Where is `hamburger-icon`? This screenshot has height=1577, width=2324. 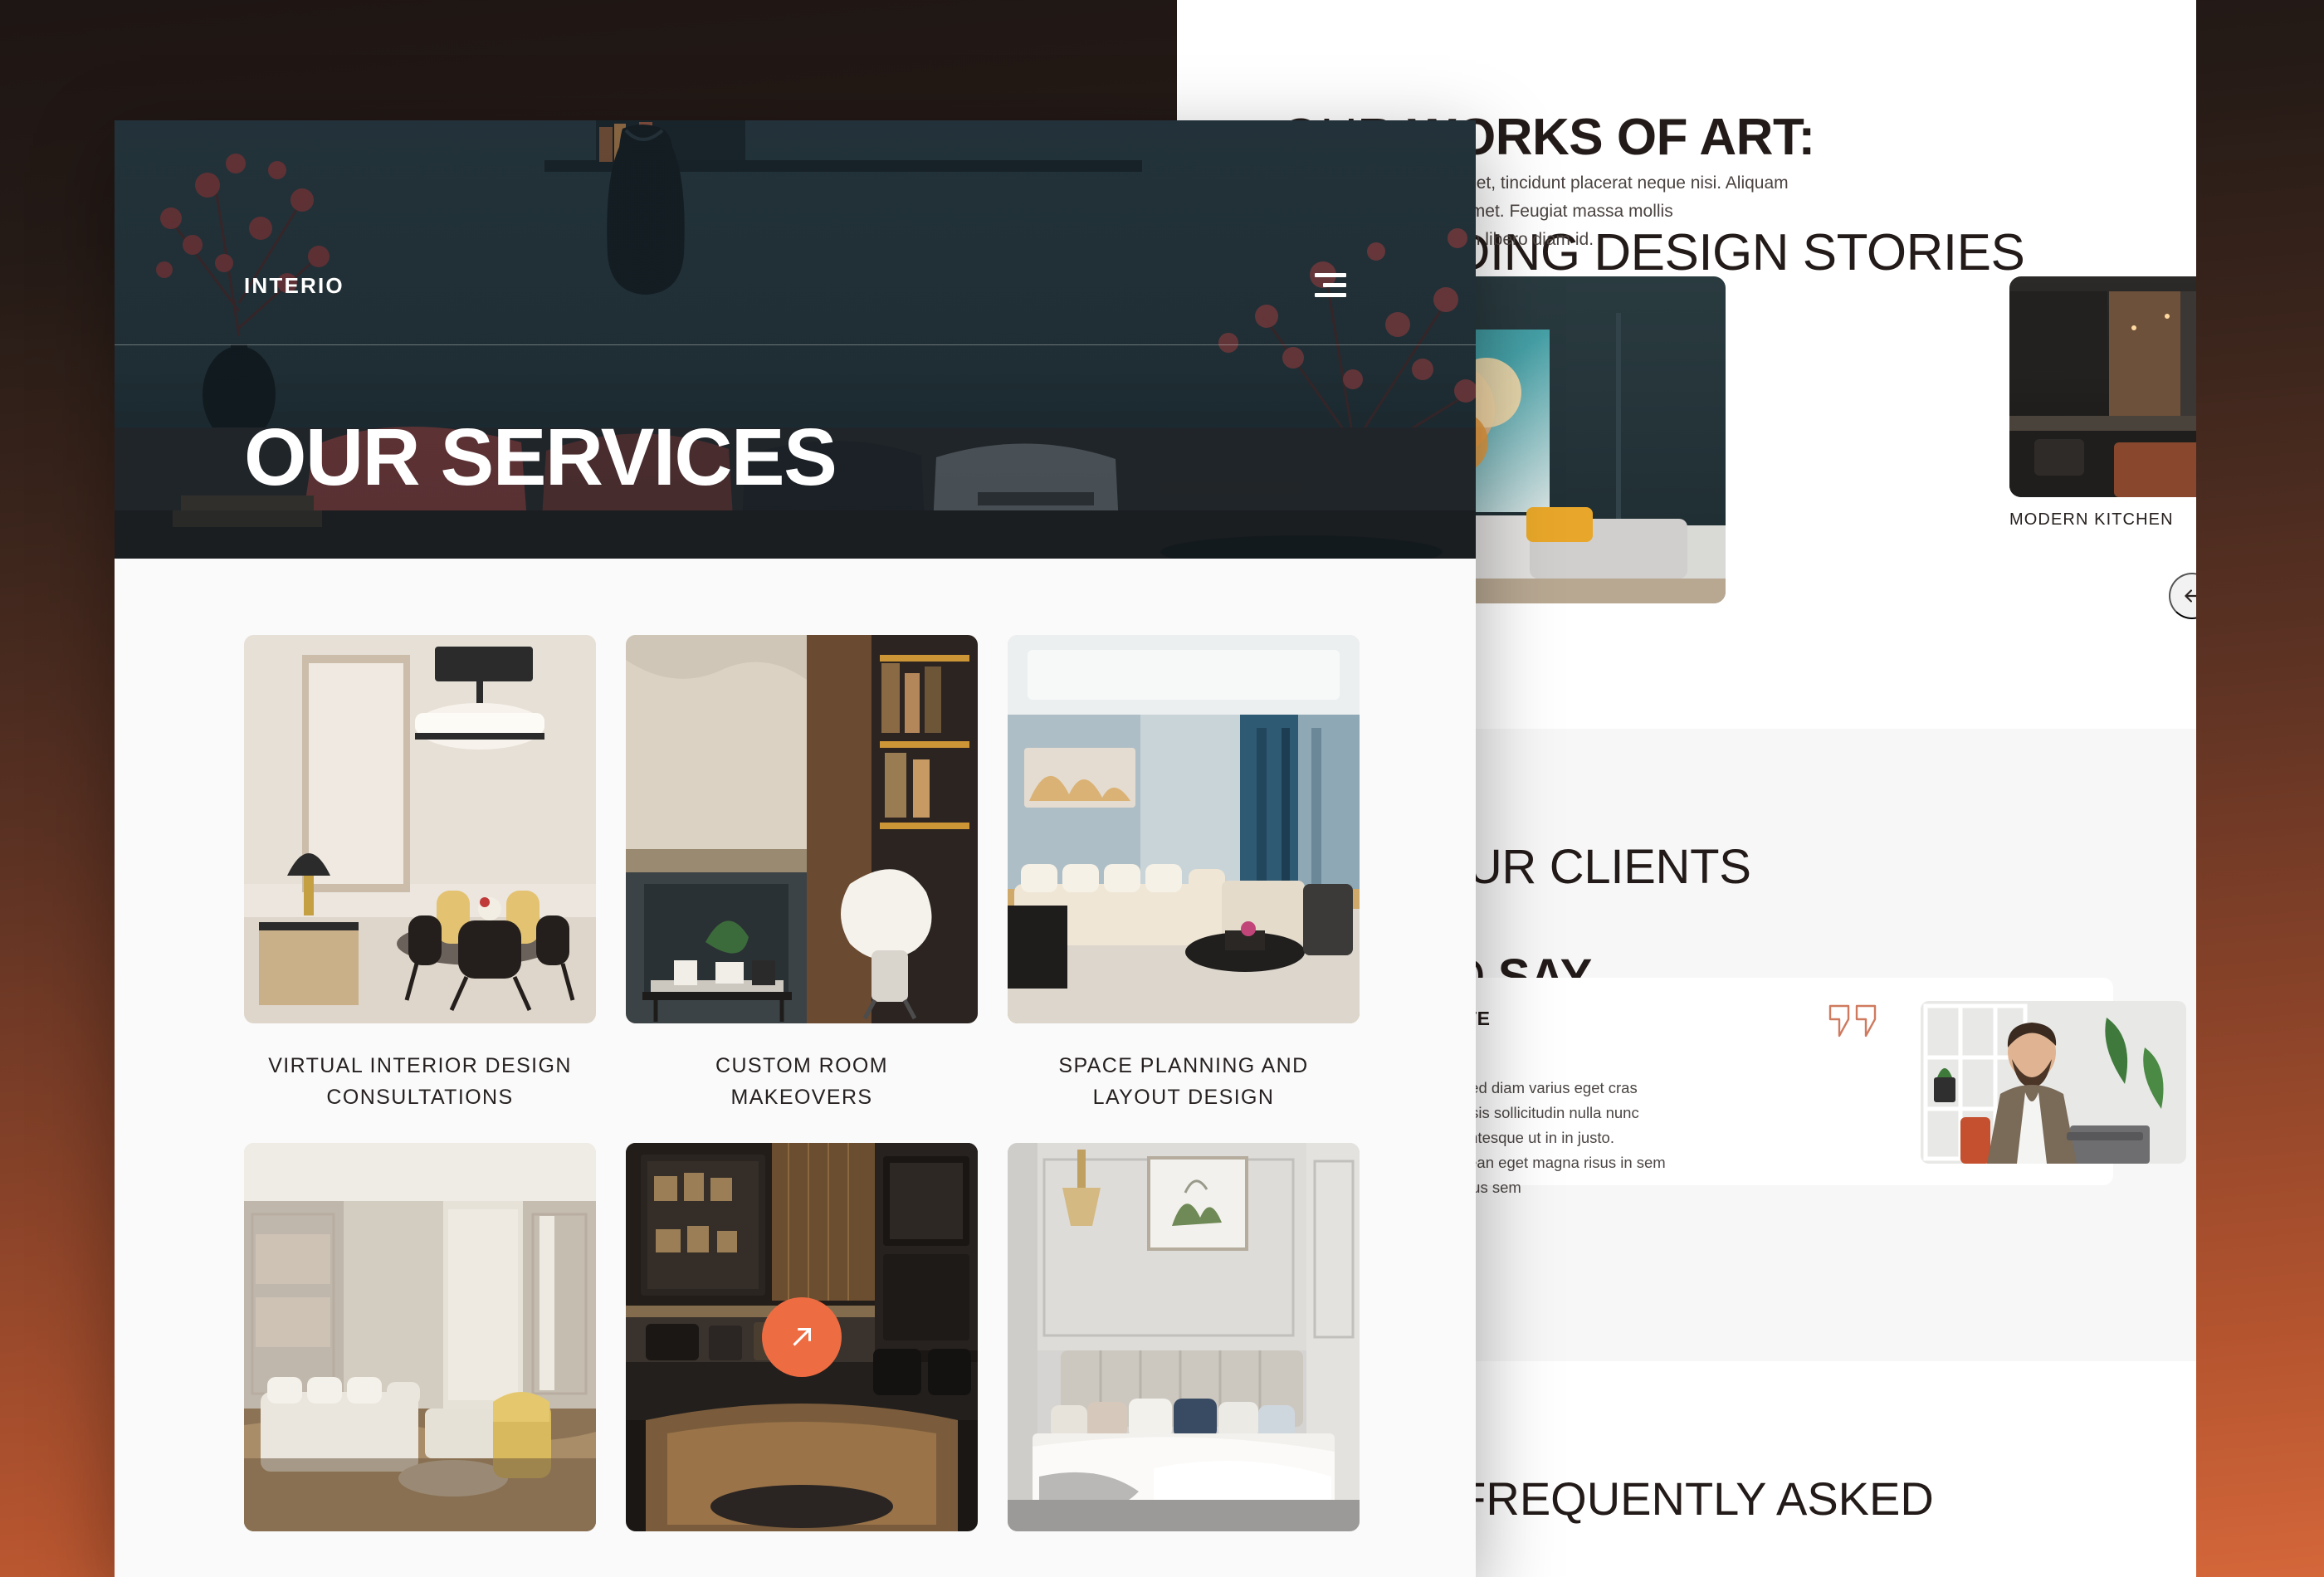
hamburger-icon is located at coordinates (1331, 285).